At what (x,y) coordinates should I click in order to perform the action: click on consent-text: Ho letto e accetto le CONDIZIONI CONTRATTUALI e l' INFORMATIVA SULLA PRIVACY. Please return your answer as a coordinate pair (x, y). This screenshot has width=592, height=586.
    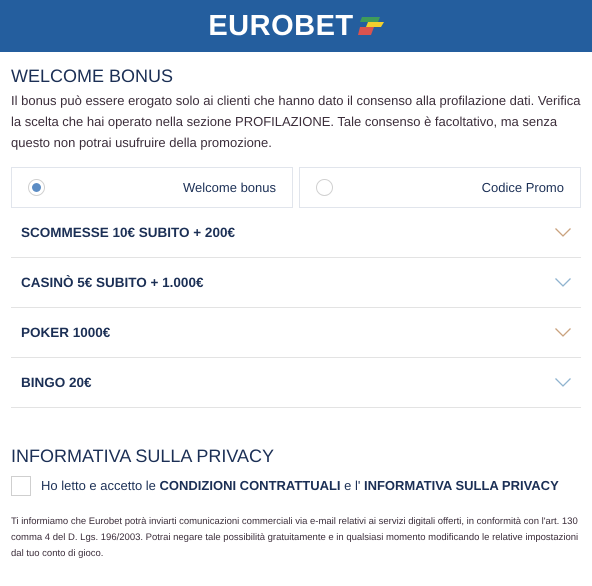
    Looking at the image, I should click on (300, 486).